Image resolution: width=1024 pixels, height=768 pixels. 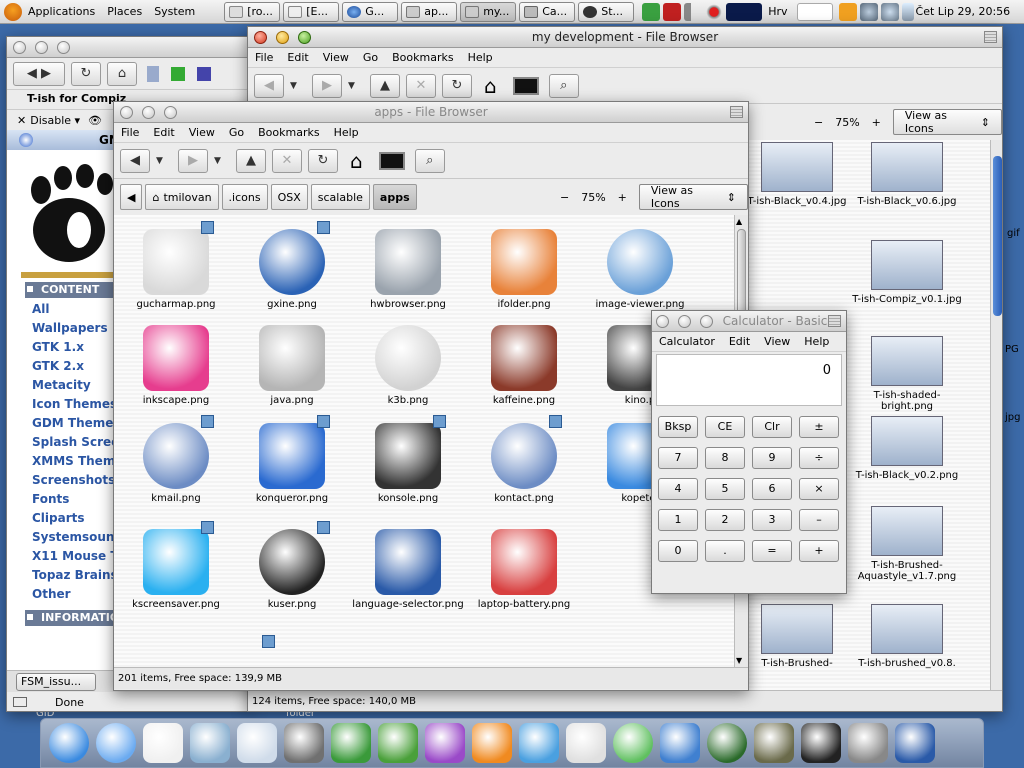 I want to click on b-icon, so click(x=680, y=743).